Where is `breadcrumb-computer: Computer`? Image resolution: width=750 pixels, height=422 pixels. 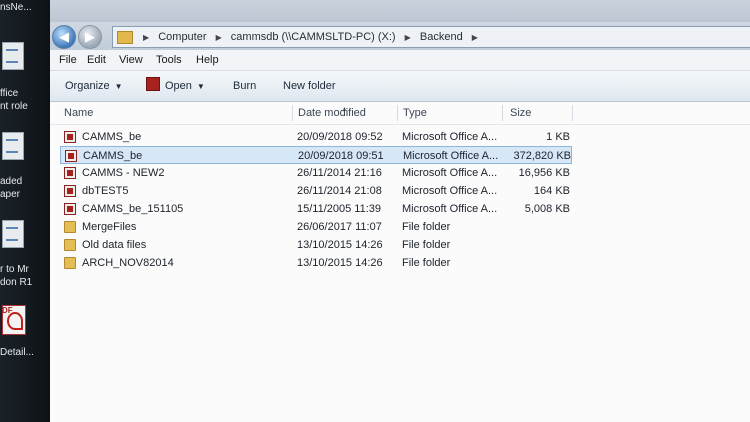
breadcrumb-computer: Computer is located at coordinates (182, 37).